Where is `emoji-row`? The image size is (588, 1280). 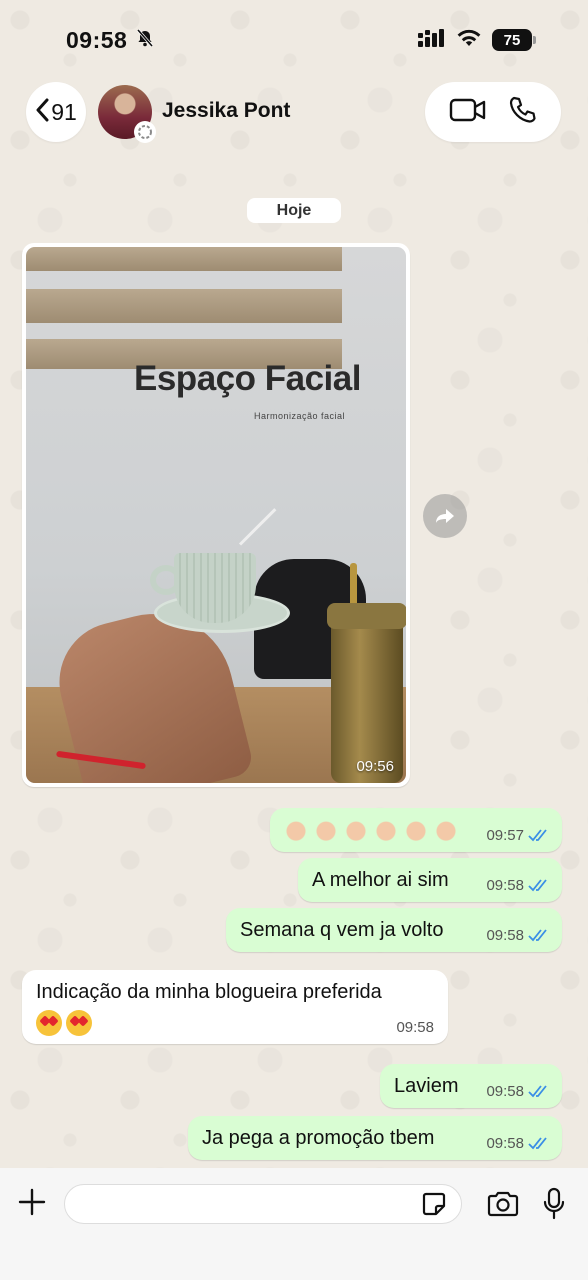
emoji-row is located at coordinates (66, 1023).